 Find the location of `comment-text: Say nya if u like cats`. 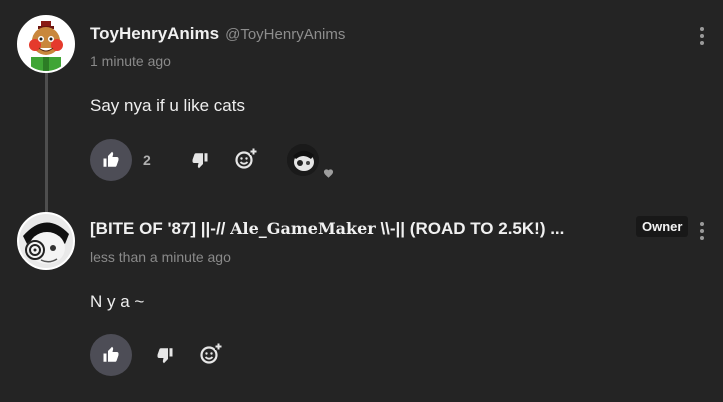

comment-text: Say nya if u like cats is located at coordinates (167, 105).